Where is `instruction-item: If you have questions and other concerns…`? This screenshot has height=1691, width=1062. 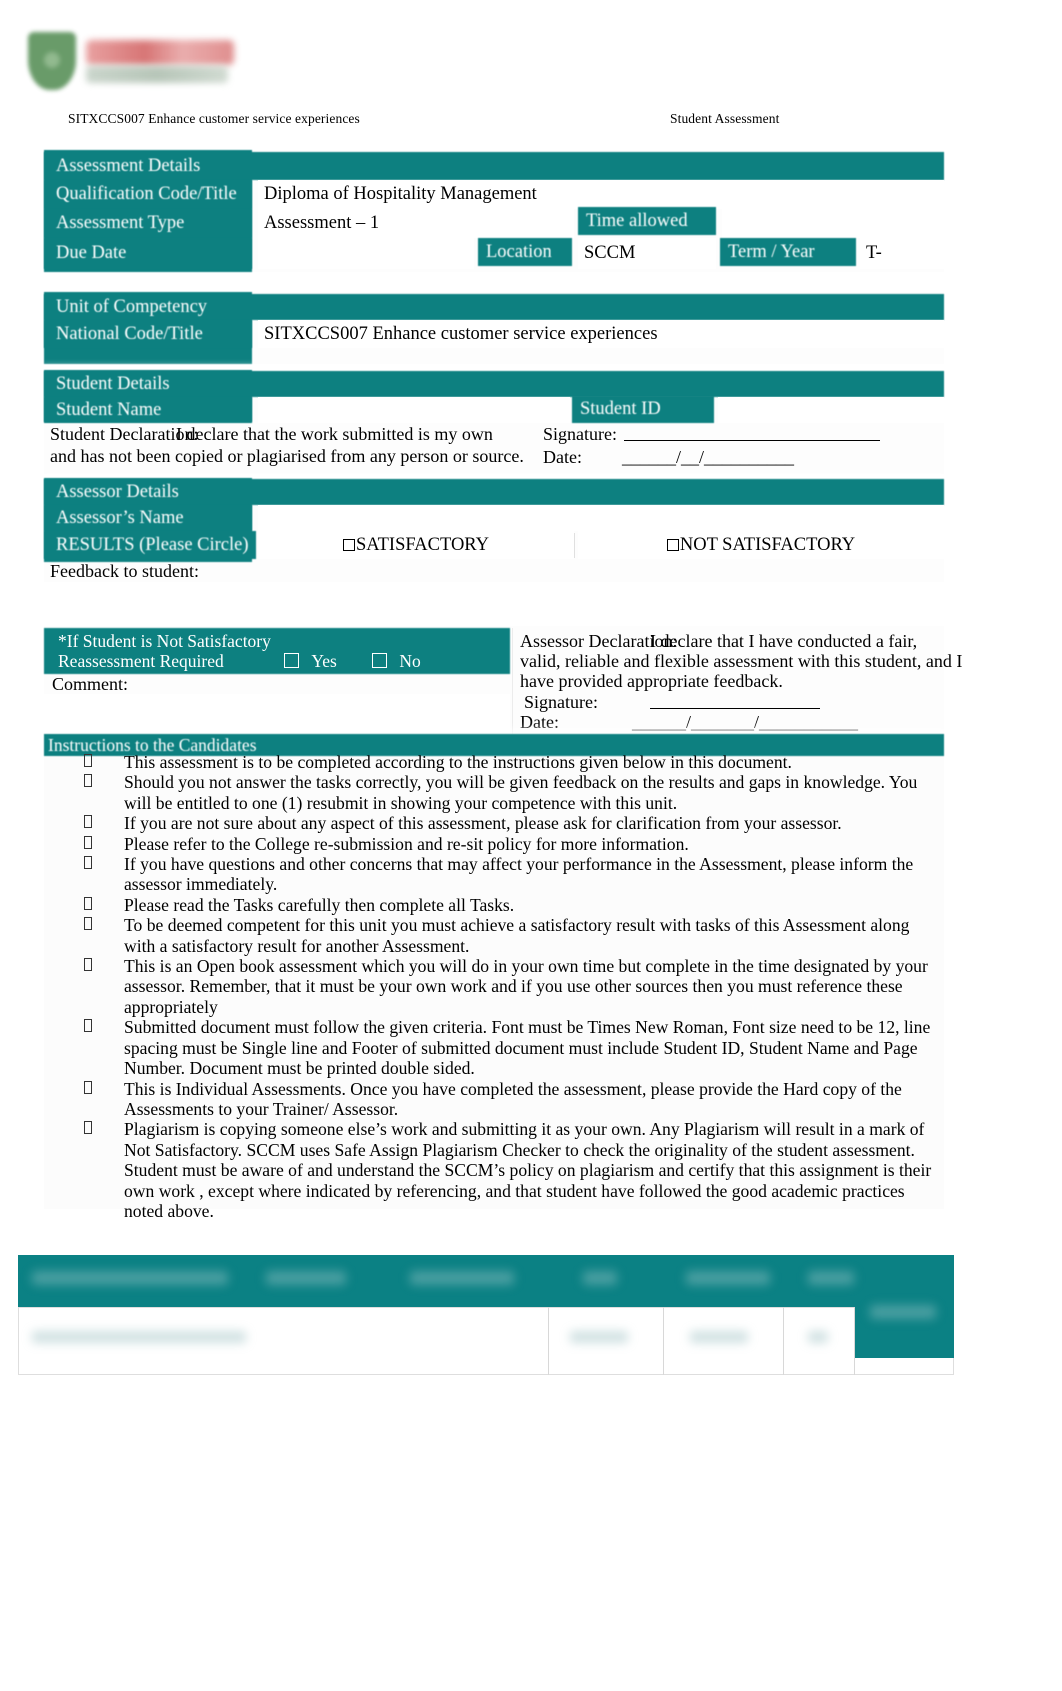
instruction-item: If you have questions and other concerns… is located at coordinates (508, 874).